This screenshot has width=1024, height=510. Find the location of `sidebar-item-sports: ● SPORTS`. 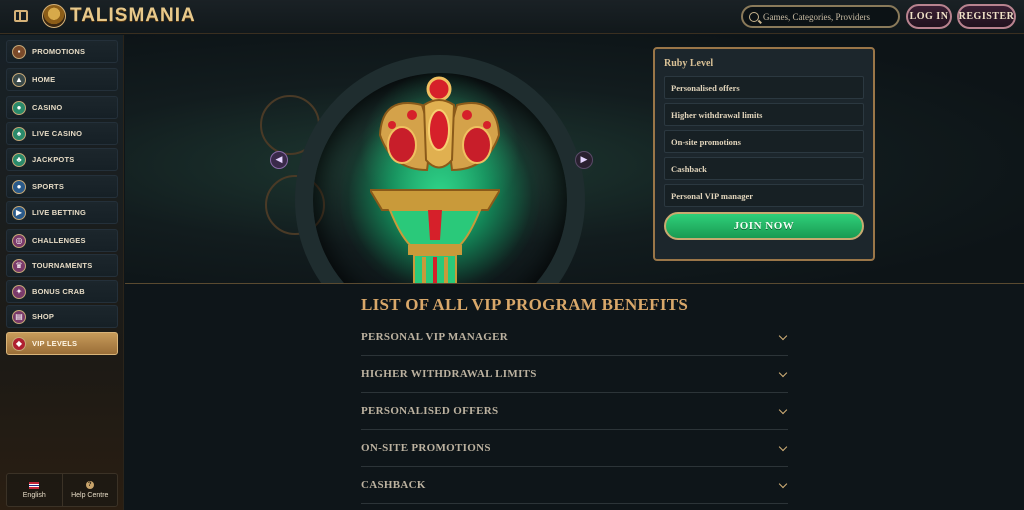

sidebar-item-sports: ● SPORTS is located at coordinates (62, 186).